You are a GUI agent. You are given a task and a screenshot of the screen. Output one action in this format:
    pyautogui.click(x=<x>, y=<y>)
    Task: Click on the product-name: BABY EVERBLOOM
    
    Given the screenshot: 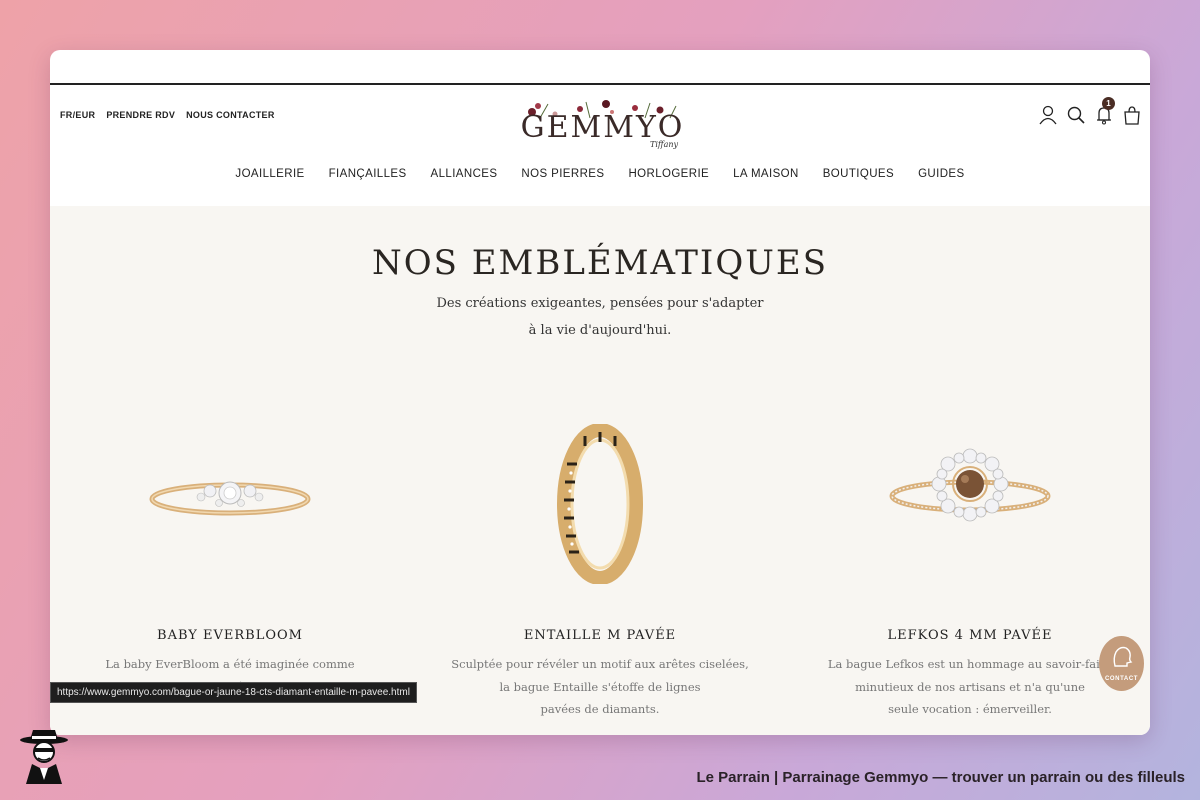 What is the action you would take?
    pyautogui.click(x=230, y=635)
    